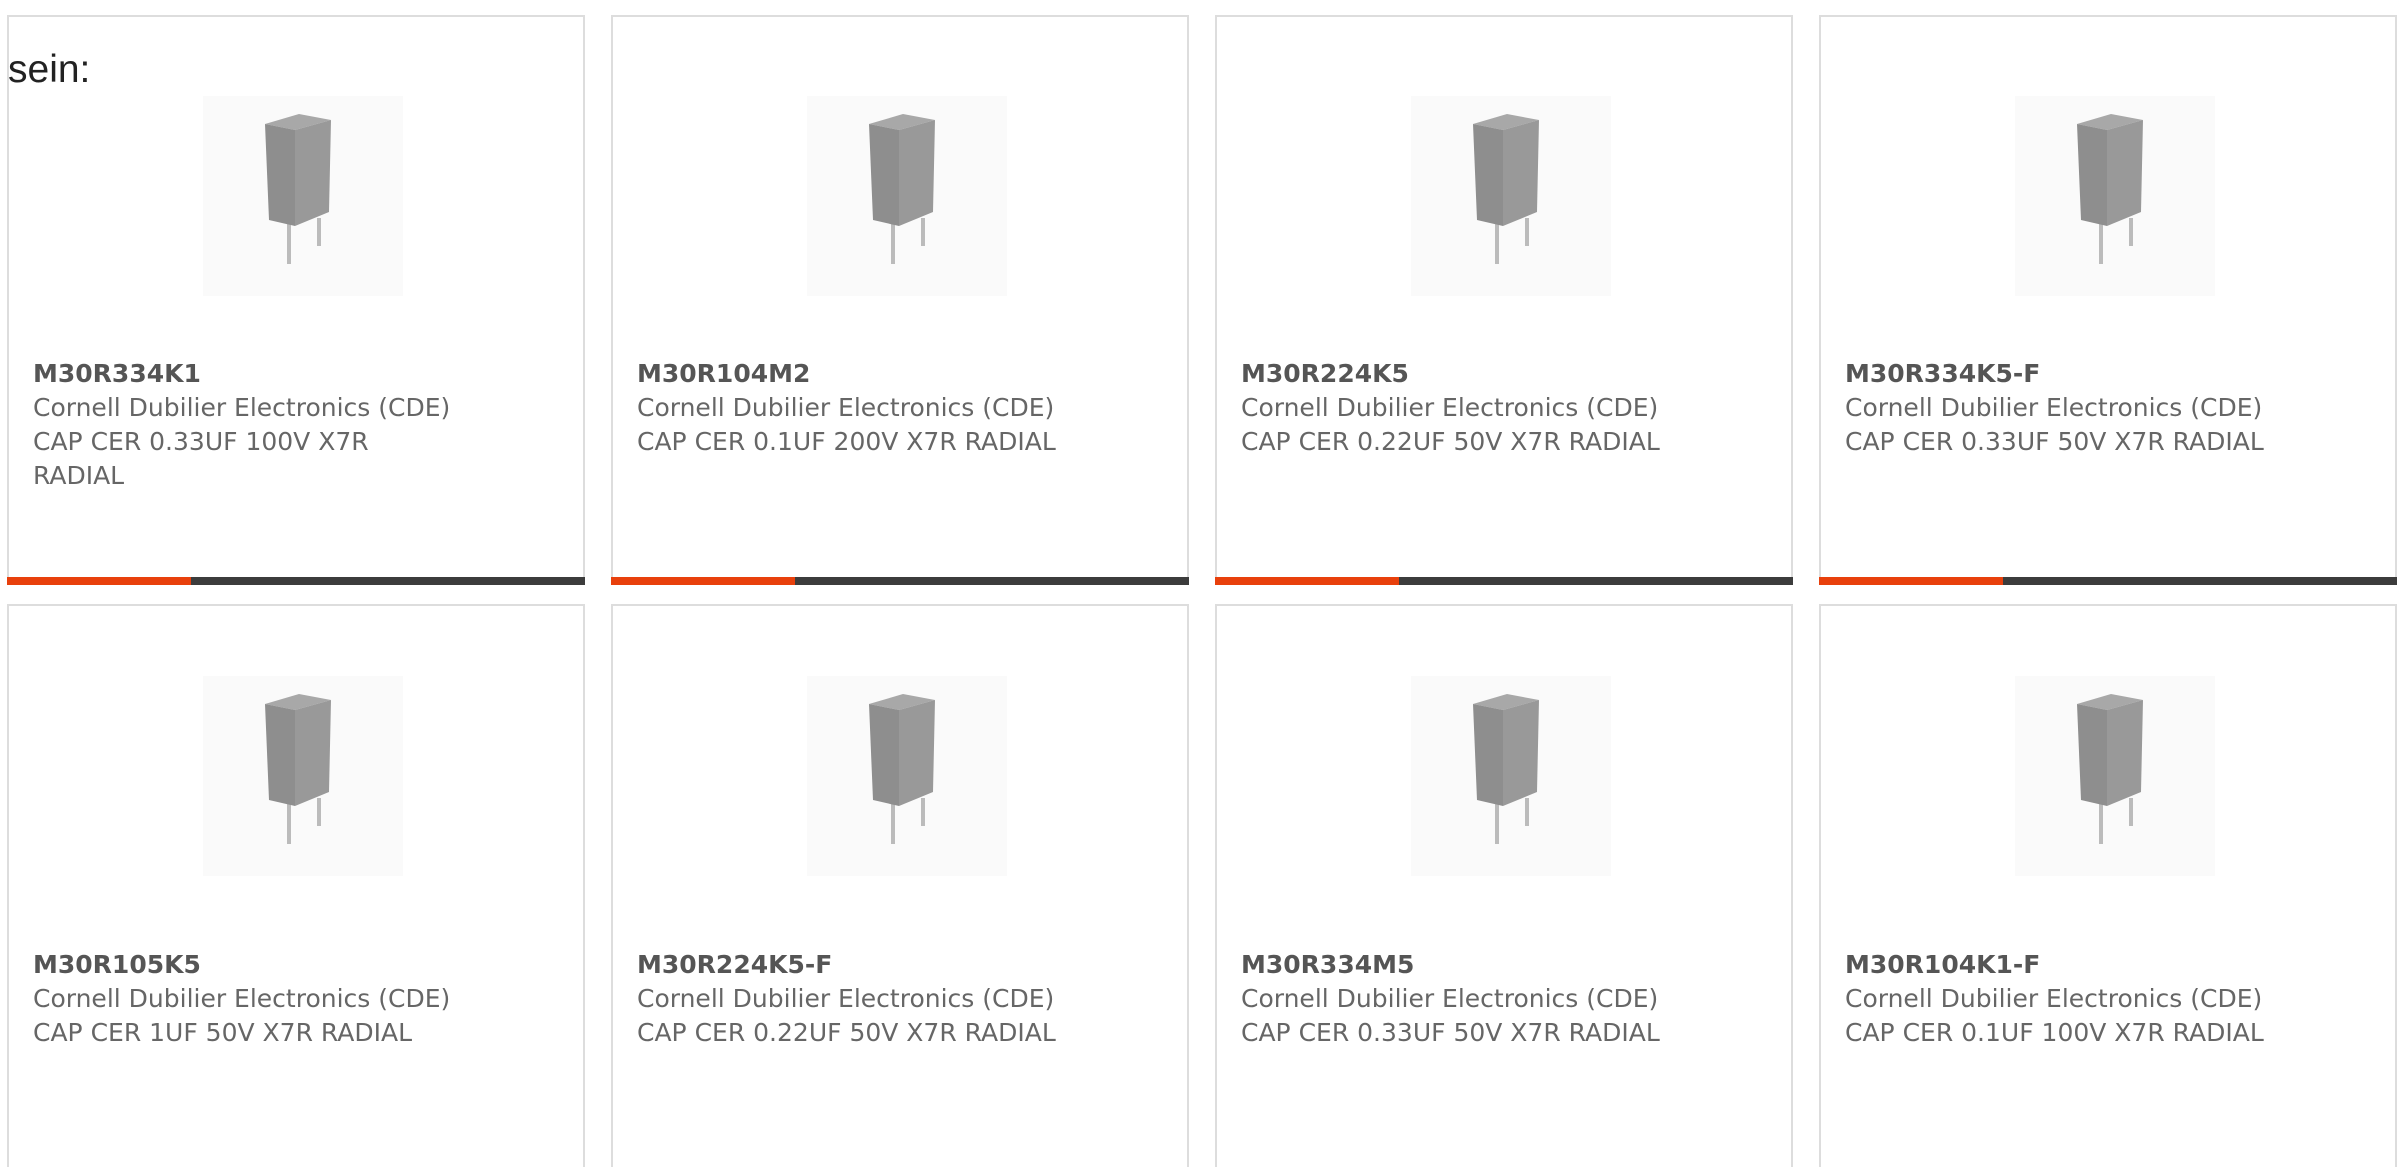  Describe the element at coordinates (223, 1032) in the screenshot. I see `description: CAP CER 1UF 50V X7R RADIAL` at that location.